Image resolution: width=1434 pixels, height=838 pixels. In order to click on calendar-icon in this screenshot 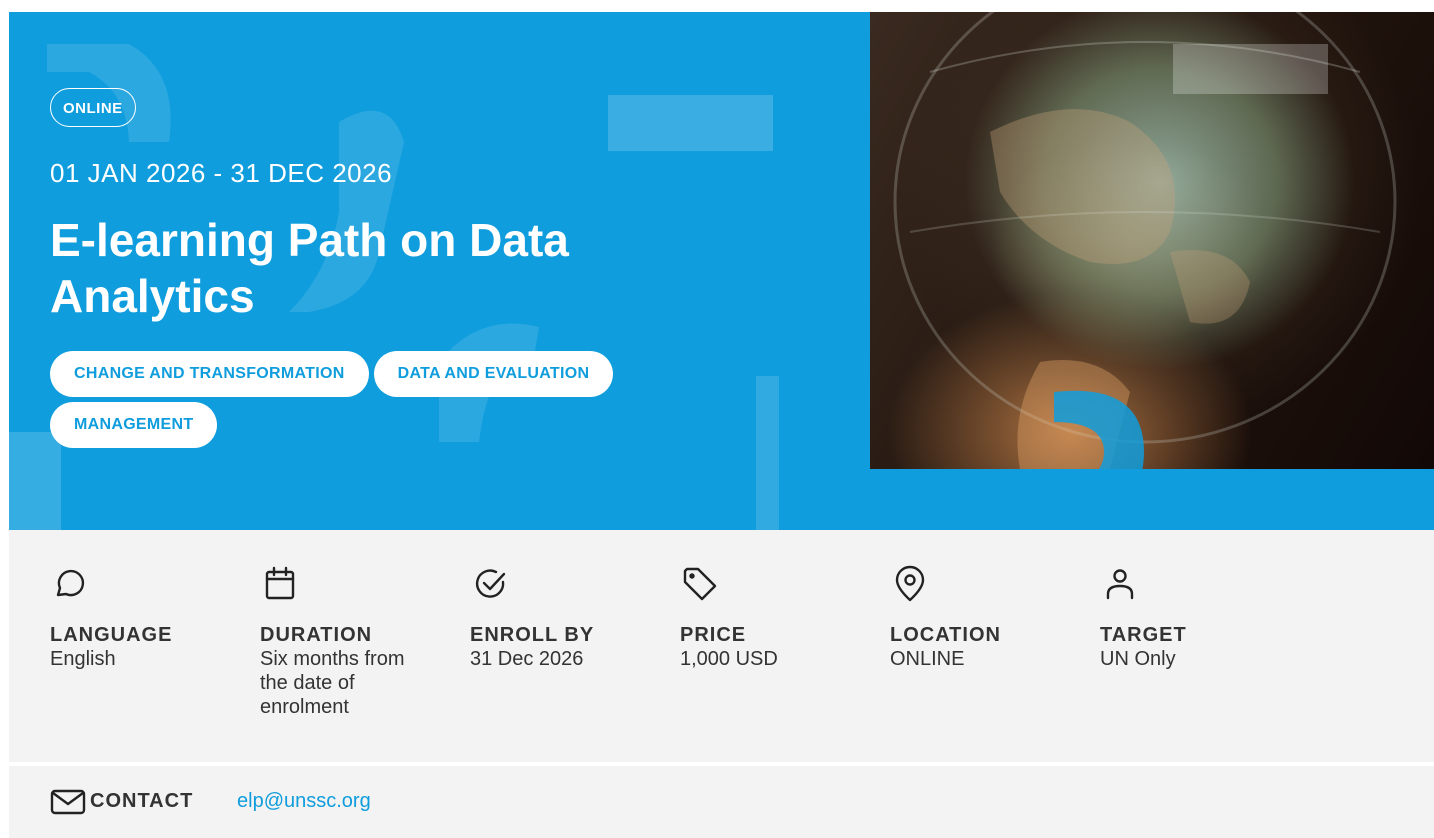, I will do `click(280, 583)`.